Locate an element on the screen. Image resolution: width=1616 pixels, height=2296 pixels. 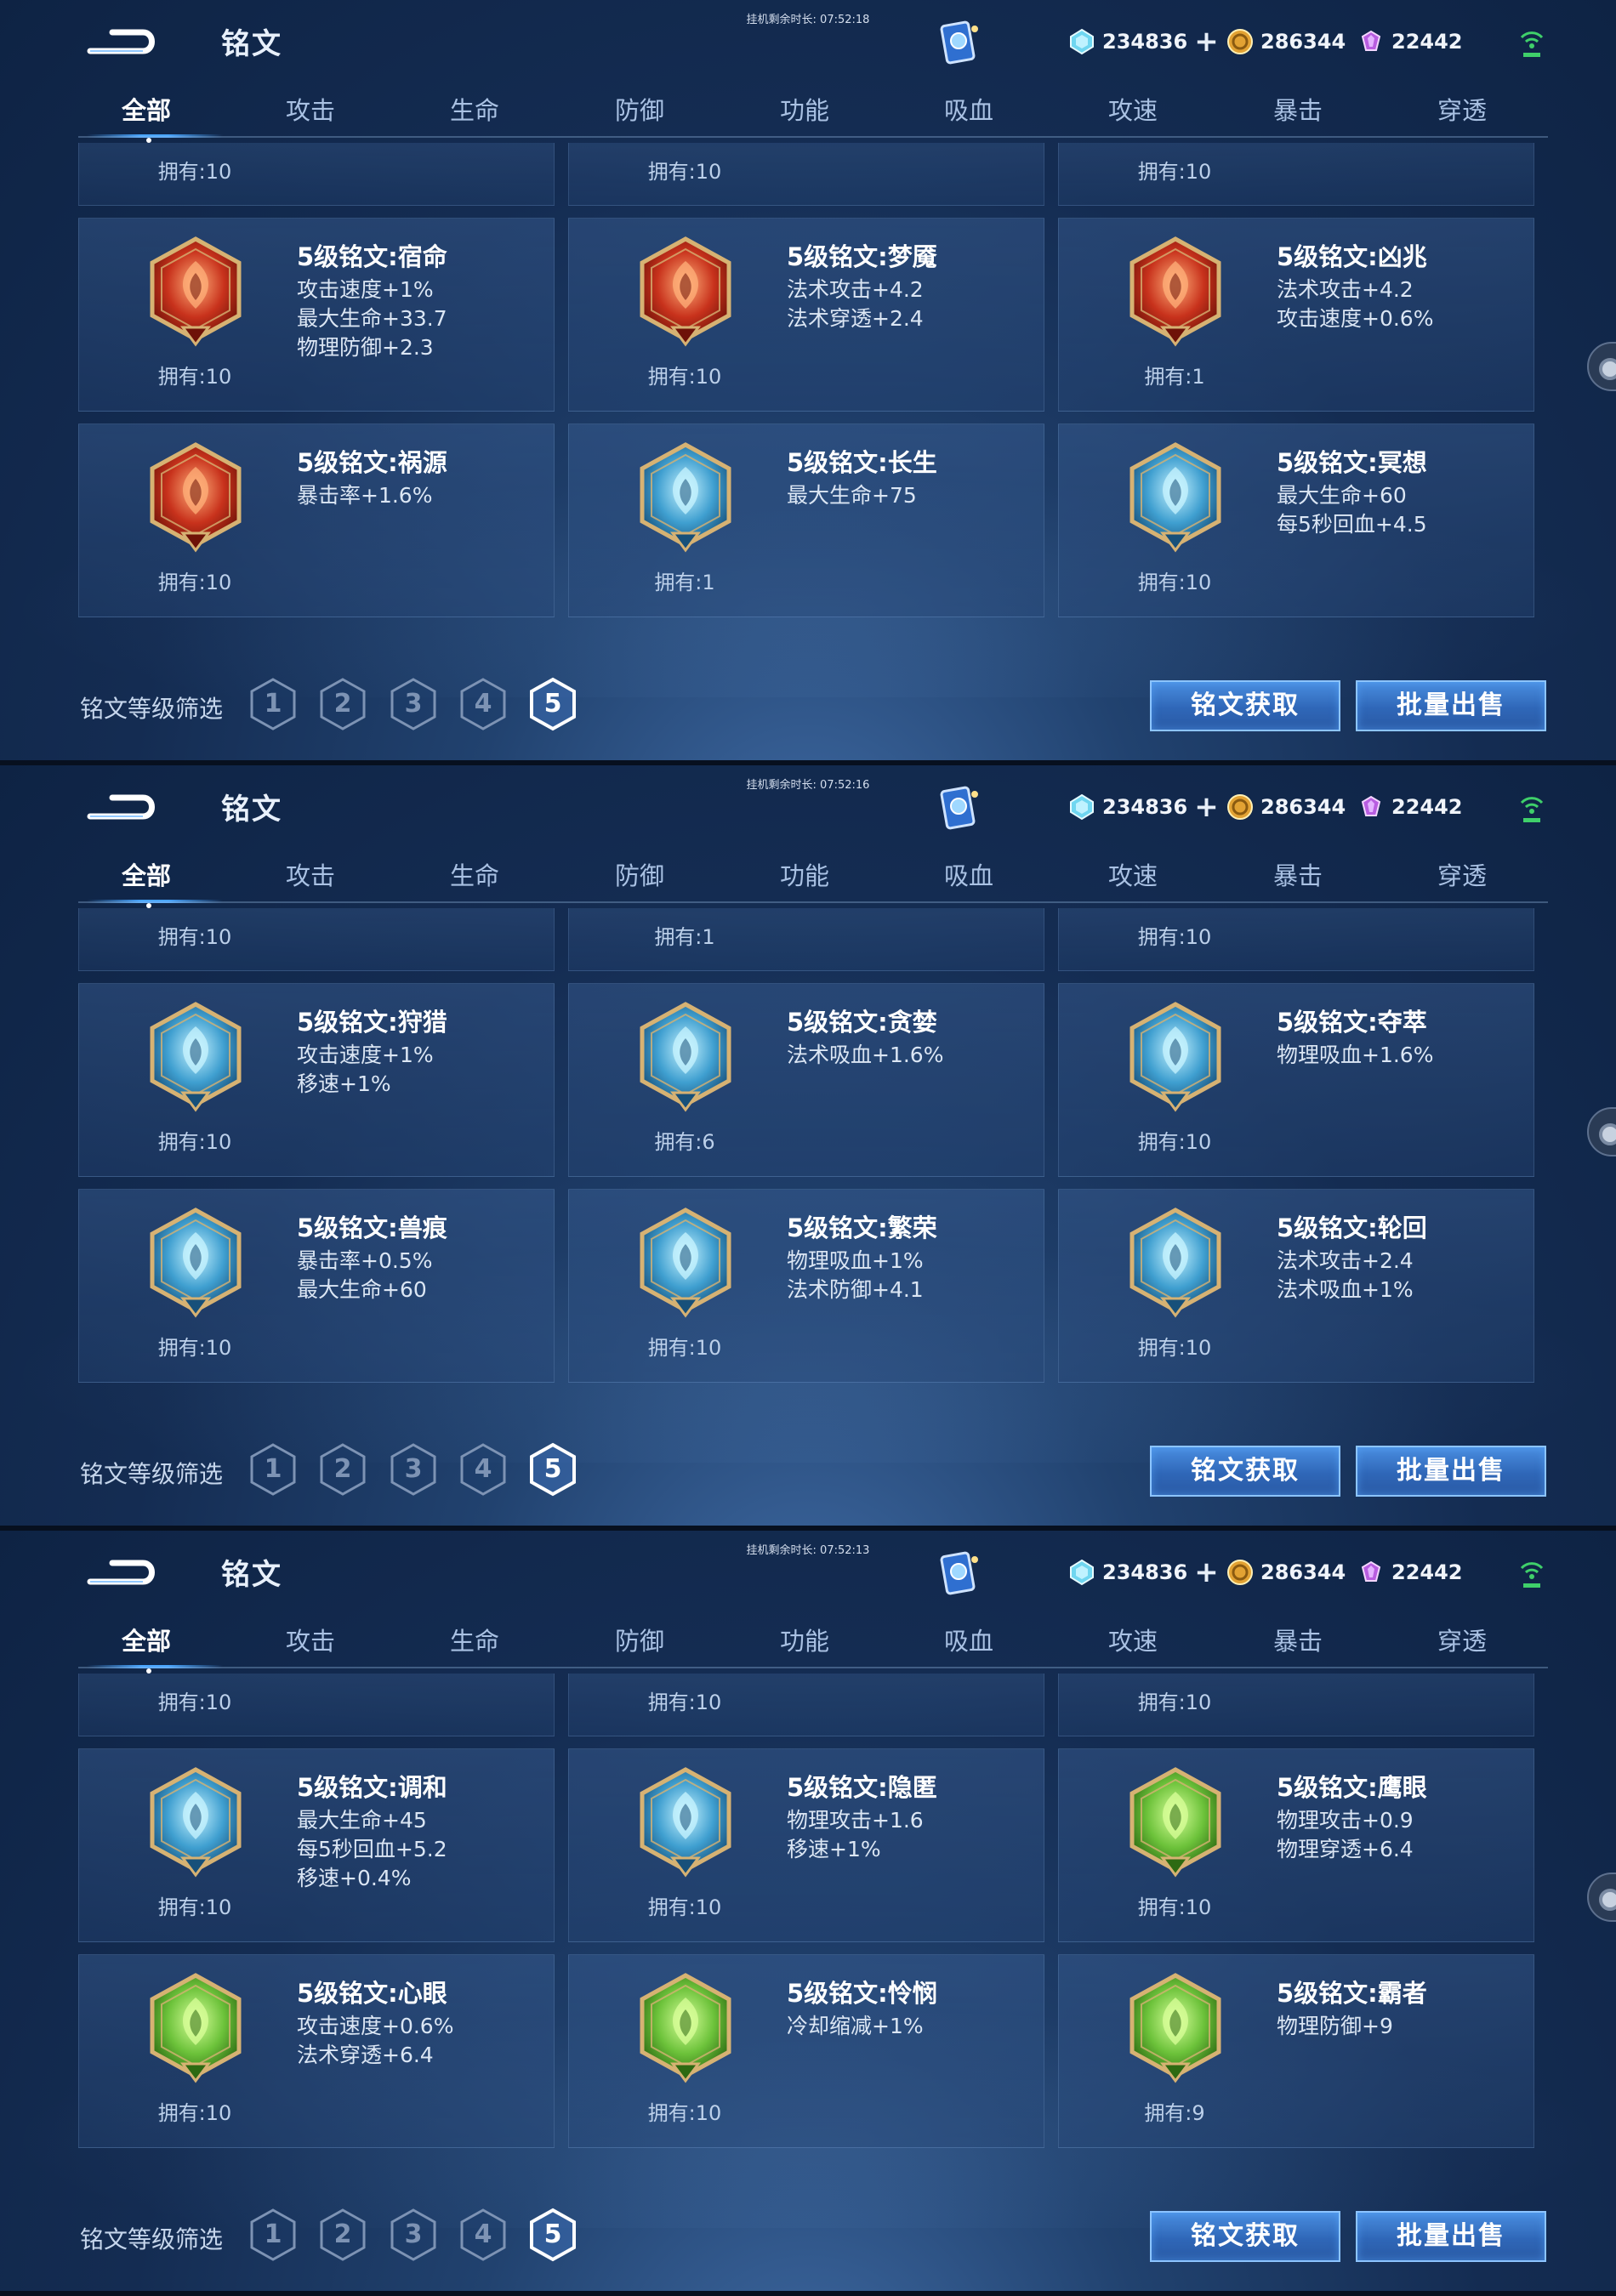
harmony-rune-icon is located at coordinates (195, 1822).